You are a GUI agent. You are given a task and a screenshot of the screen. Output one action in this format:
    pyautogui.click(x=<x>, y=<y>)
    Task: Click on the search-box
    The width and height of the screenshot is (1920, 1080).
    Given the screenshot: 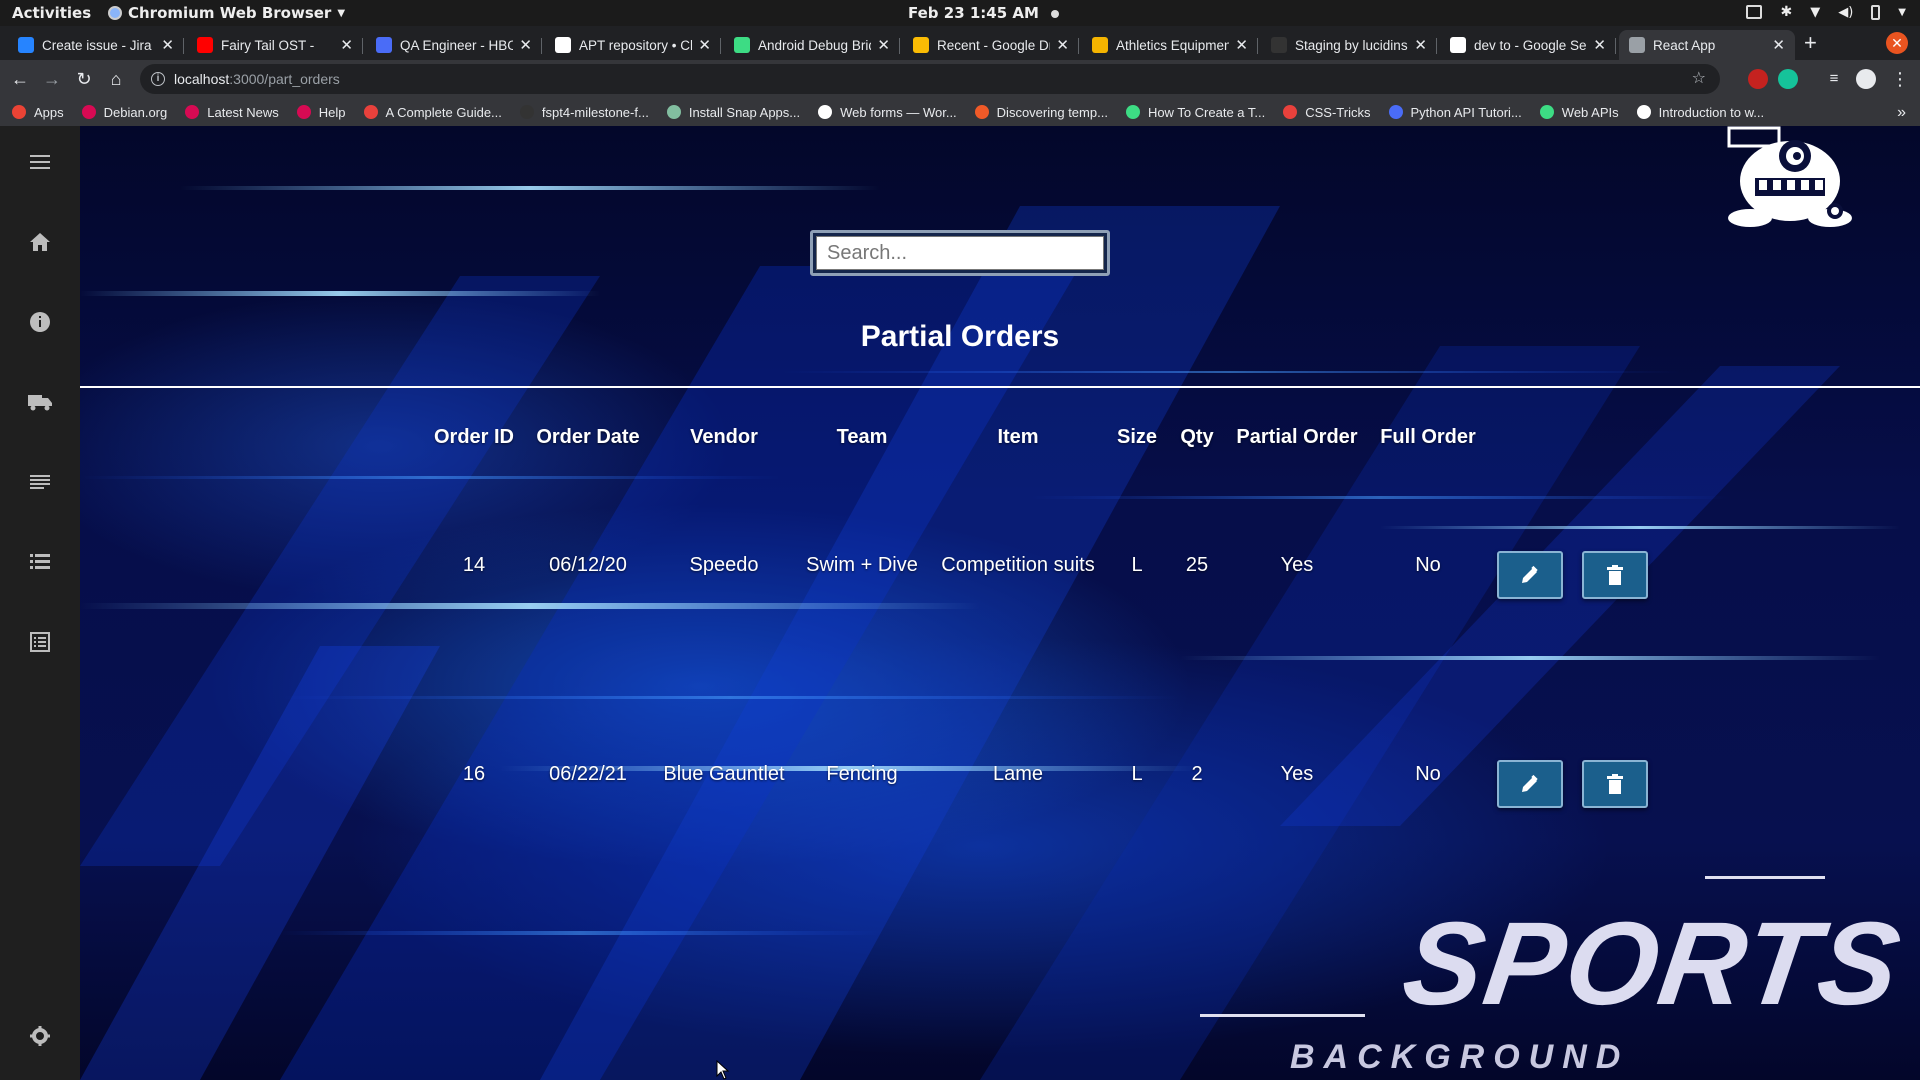 What is the action you would take?
    pyautogui.click(x=960, y=253)
    